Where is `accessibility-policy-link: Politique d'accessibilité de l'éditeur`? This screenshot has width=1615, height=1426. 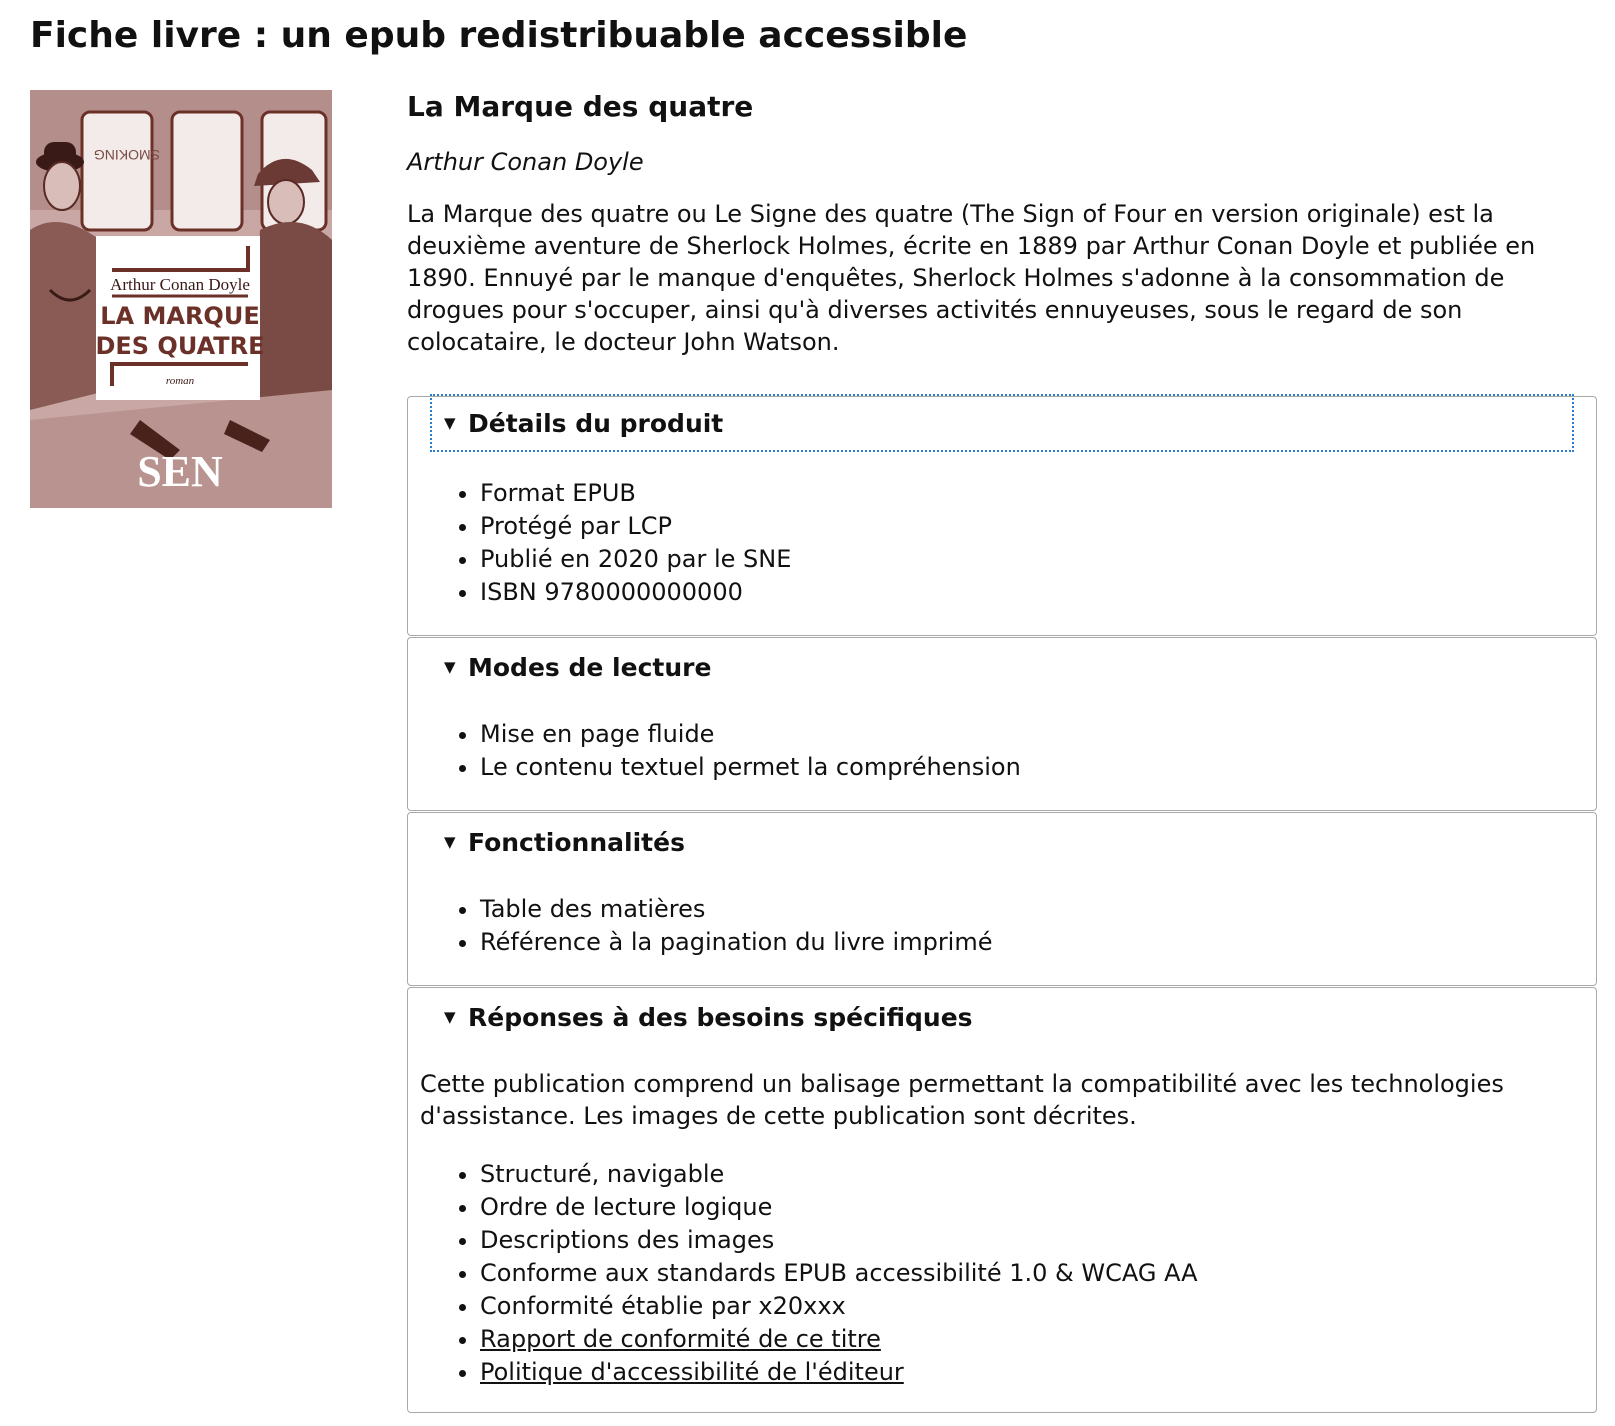
accessibility-policy-link: Politique d'accessibilité de l'éditeur is located at coordinates (692, 1372).